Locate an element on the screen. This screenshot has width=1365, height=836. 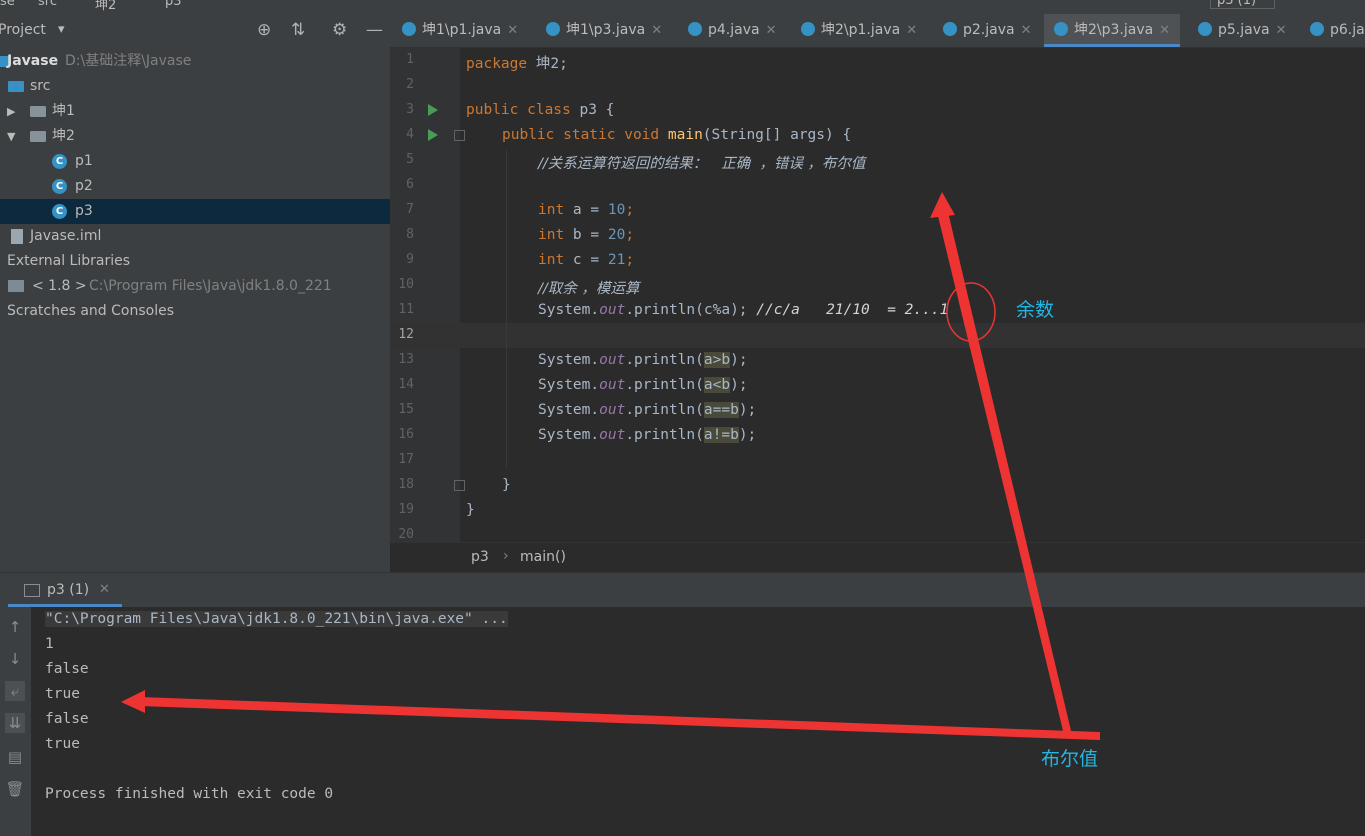
tree-item-package-kun1: ▶ 坤1 is located at coordinates (195, 111).